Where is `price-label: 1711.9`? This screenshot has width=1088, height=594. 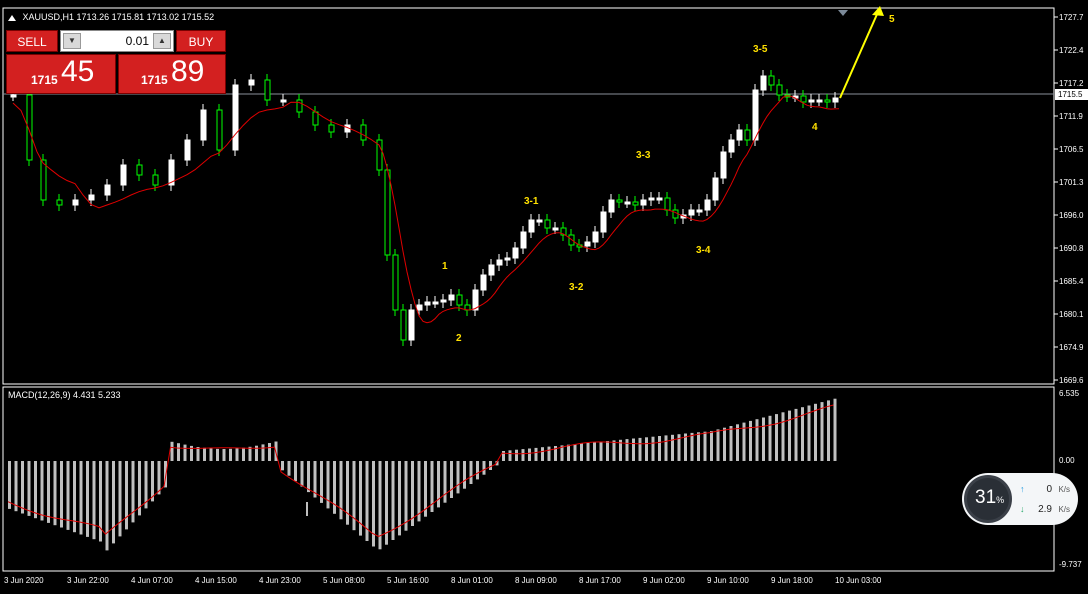
price-label: 1711.9 is located at coordinates (1071, 116).